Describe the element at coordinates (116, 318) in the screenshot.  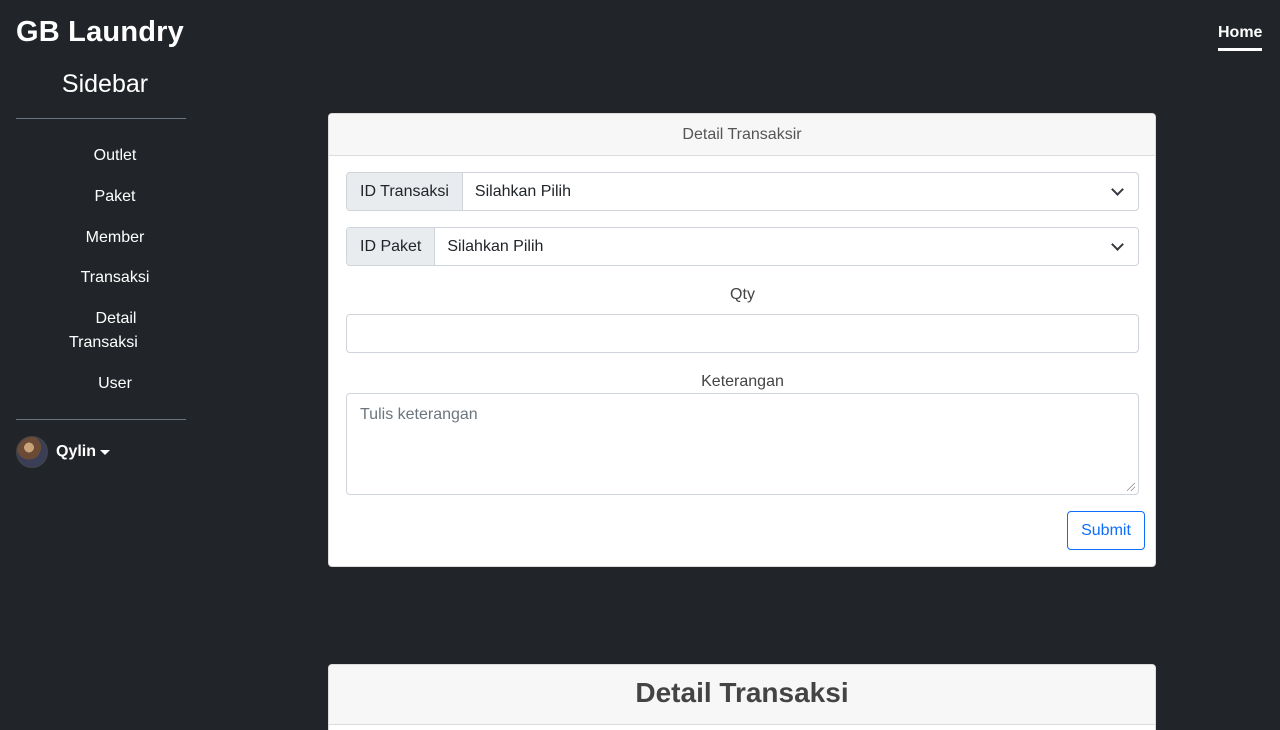
I see `sidebar-item-detail-line1: Detail` at that location.